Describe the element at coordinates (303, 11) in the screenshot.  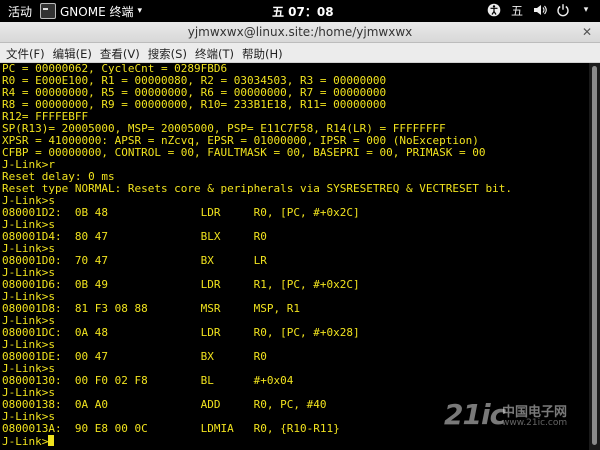
I see `clock: 五 07：08` at that location.